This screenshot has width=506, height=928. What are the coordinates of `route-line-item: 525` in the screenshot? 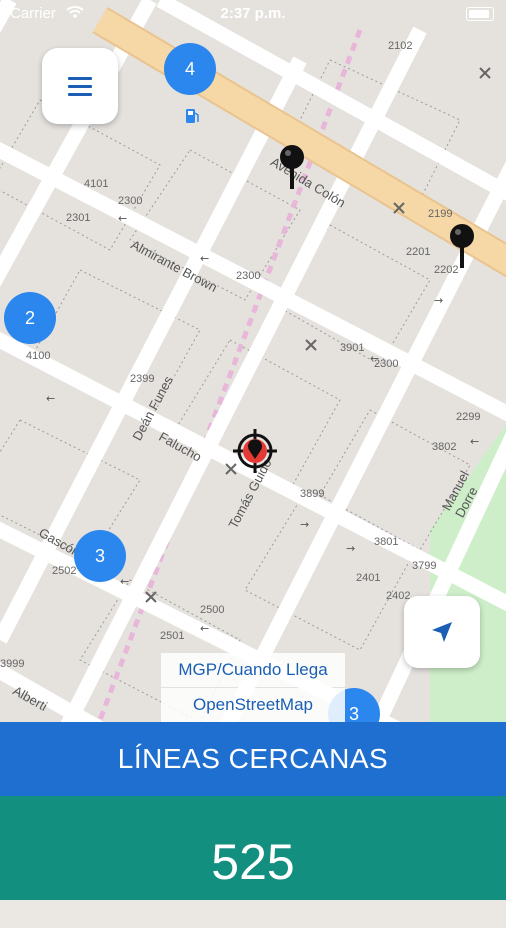 It's located at (253, 848).